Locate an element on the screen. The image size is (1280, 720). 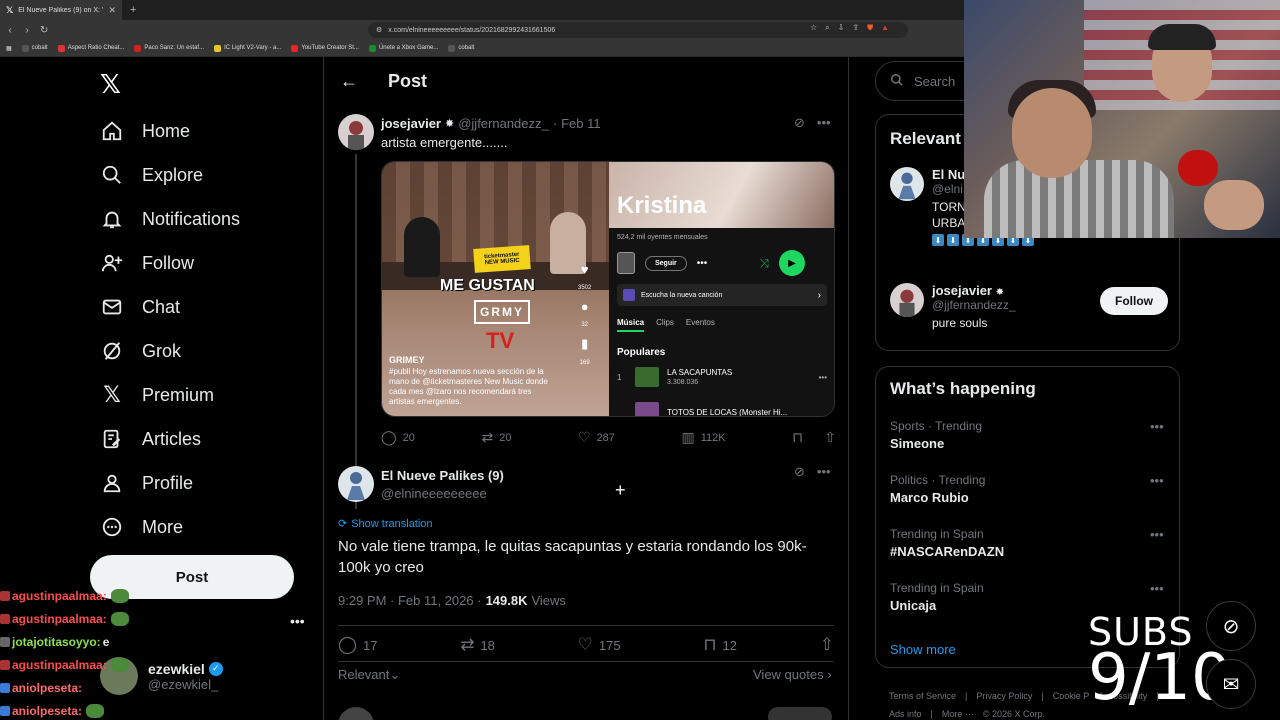
rewards-icon: ▲ is located at coordinates (885, 28).